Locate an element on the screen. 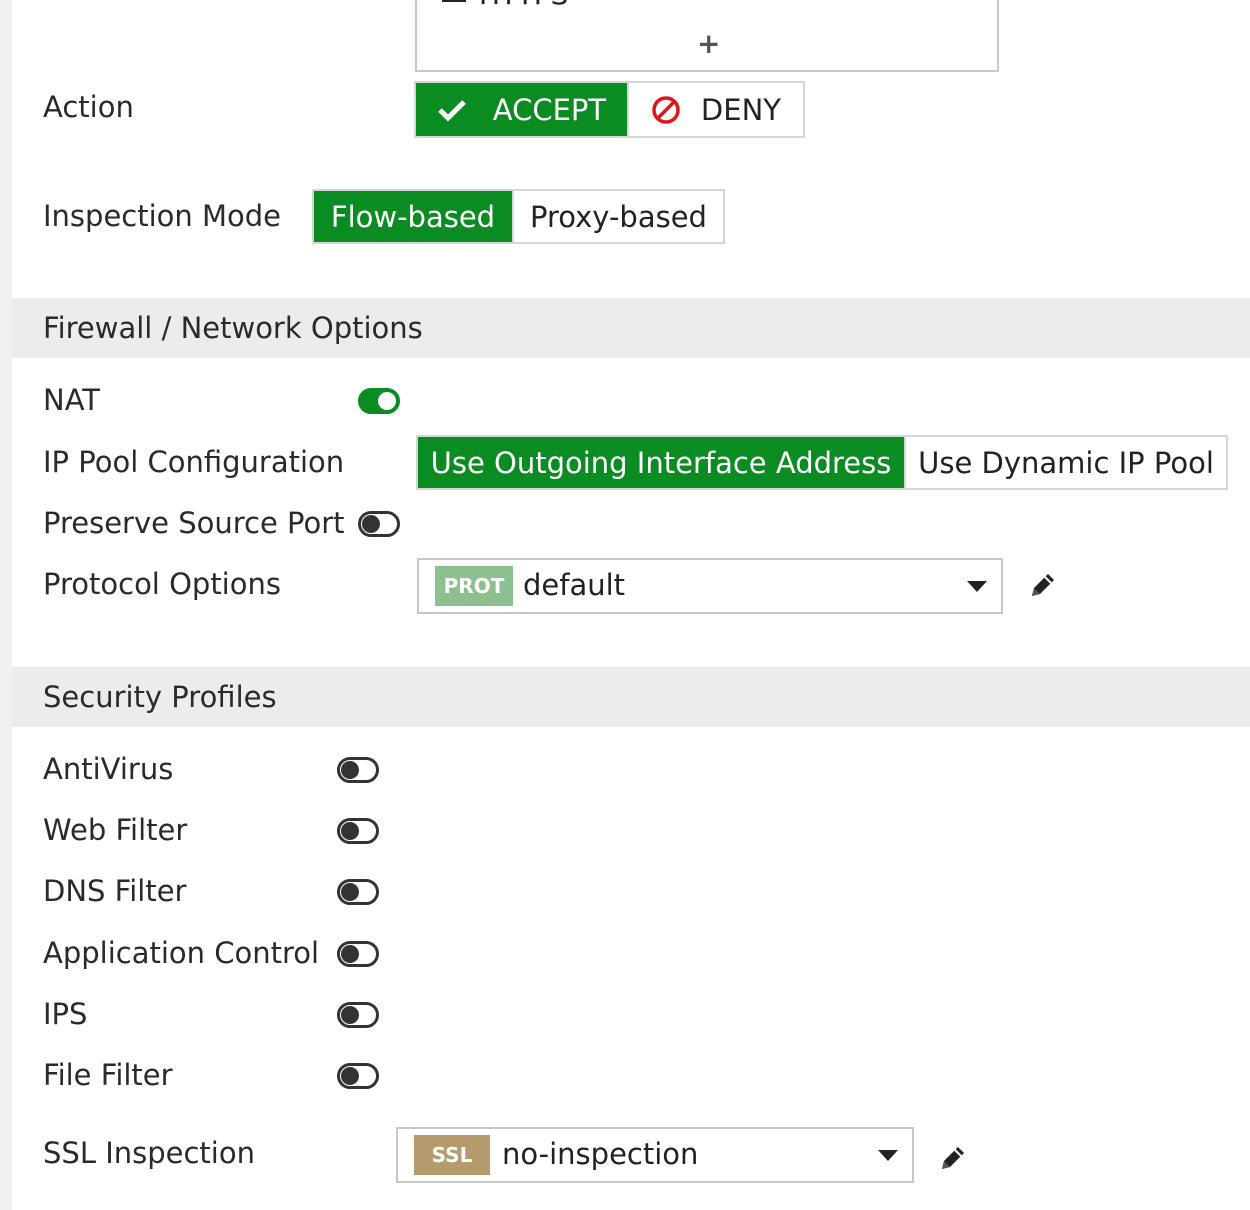 The image size is (1250, 1210). ssl-inspection-value: no-inspection is located at coordinates (600, 1154).